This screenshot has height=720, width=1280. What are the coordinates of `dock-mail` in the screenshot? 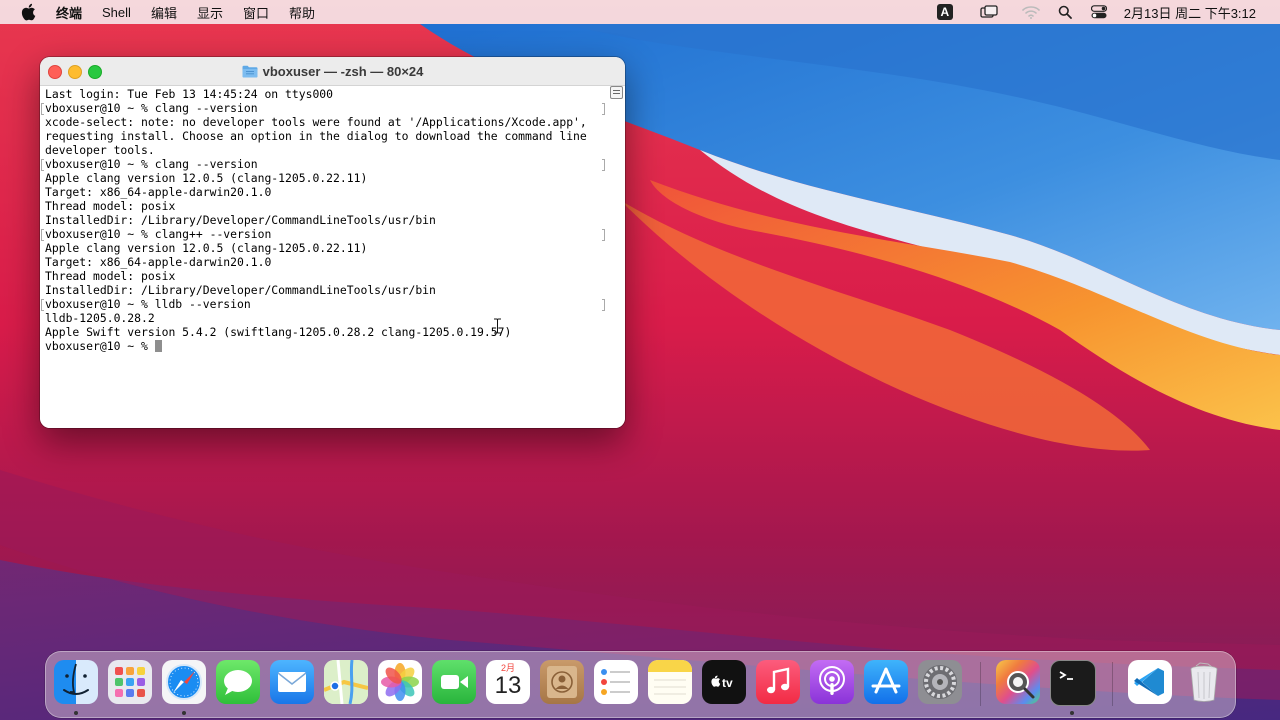 It's located at (292, 682).